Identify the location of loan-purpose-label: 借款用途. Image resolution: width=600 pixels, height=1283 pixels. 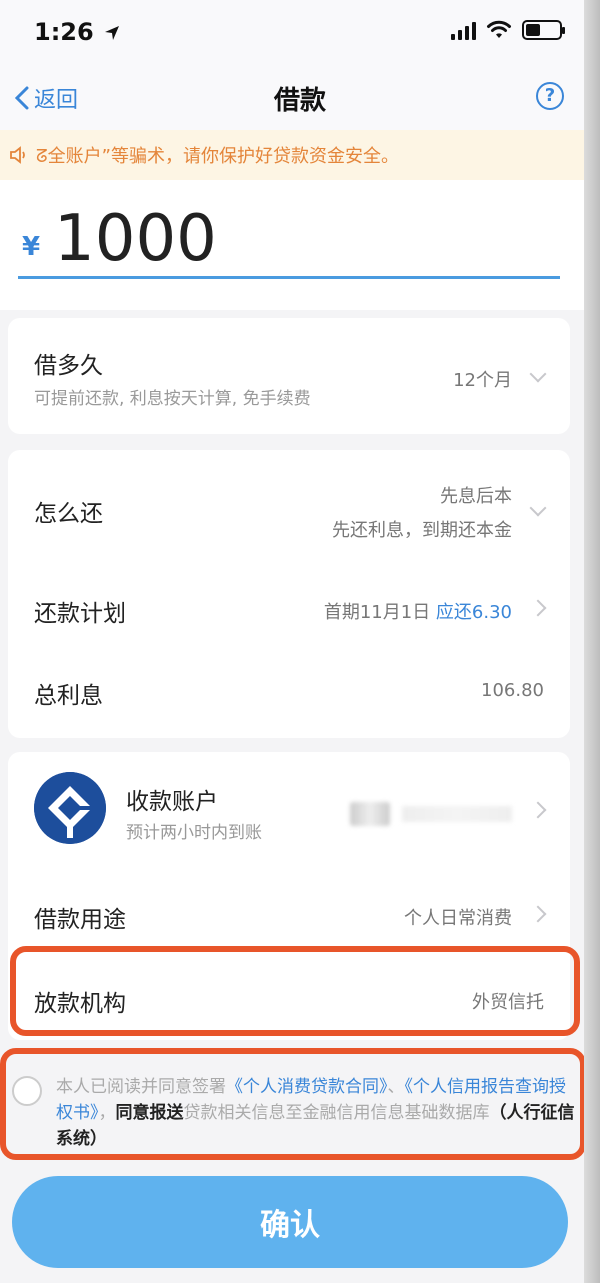
(80, 920).